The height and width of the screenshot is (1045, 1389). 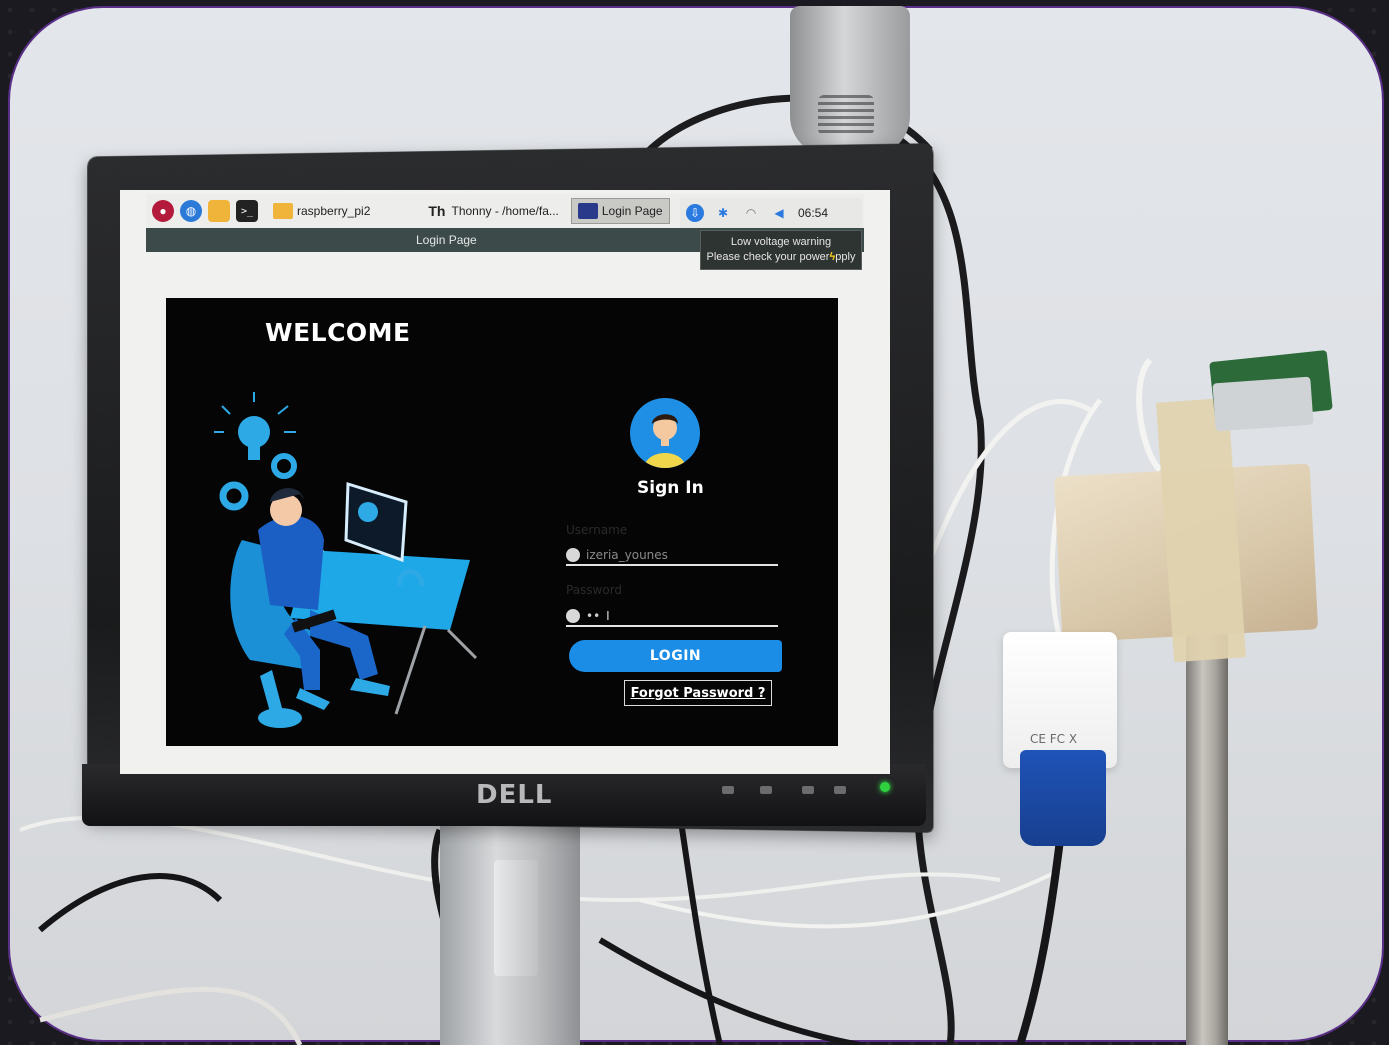 I want to click on task-label: raspberry_pi2, so click(x=334, y=211).